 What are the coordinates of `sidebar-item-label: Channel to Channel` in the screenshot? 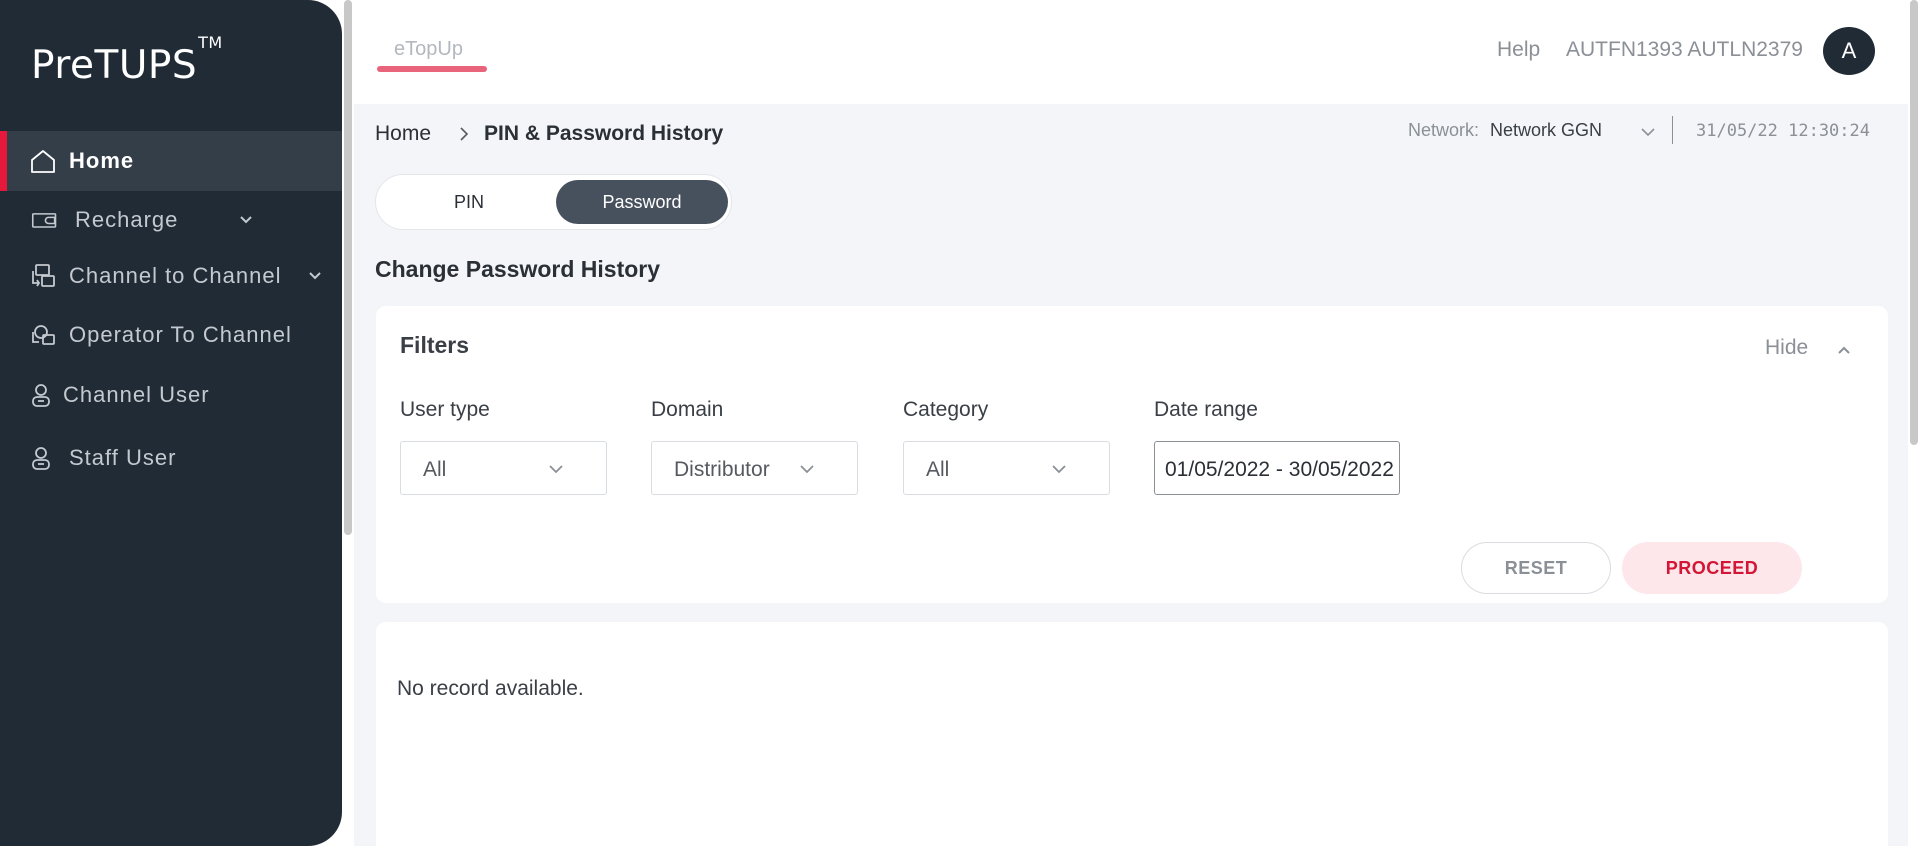 It's located at (175, 275).